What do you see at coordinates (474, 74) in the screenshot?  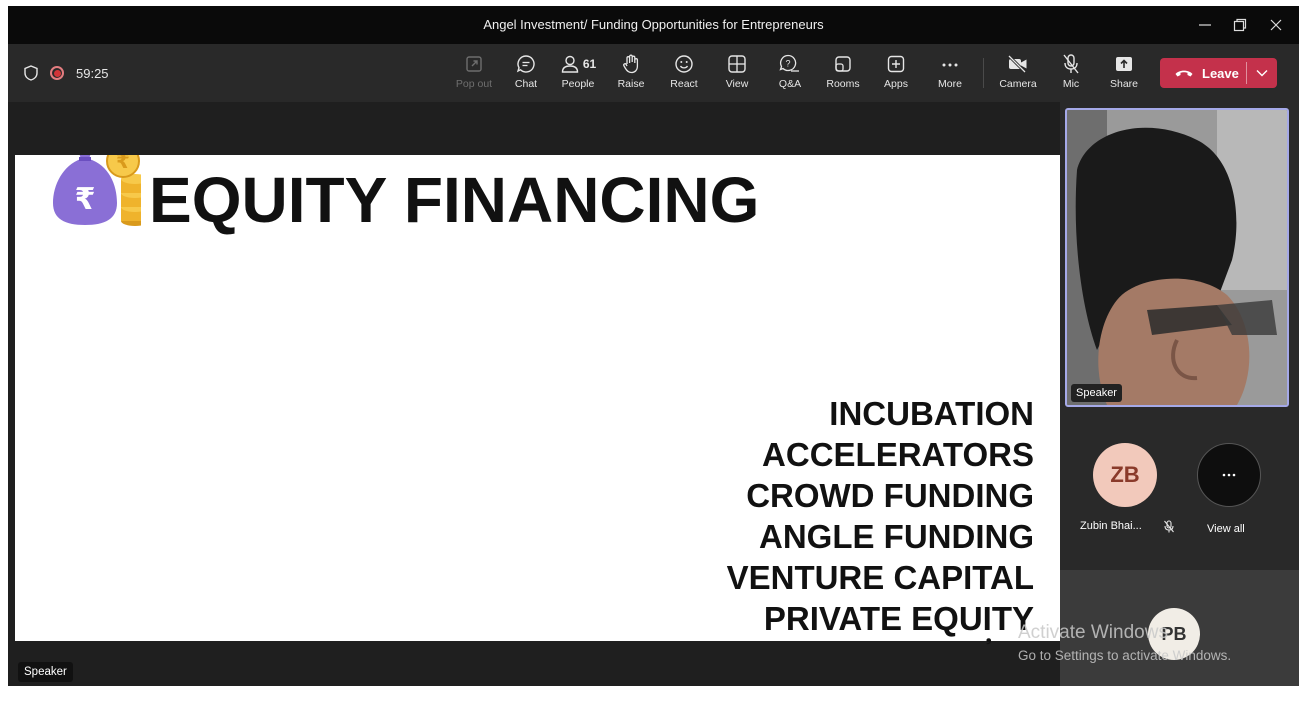 I see `pop-out-button: Pop out` at bounding box center [474, 74].